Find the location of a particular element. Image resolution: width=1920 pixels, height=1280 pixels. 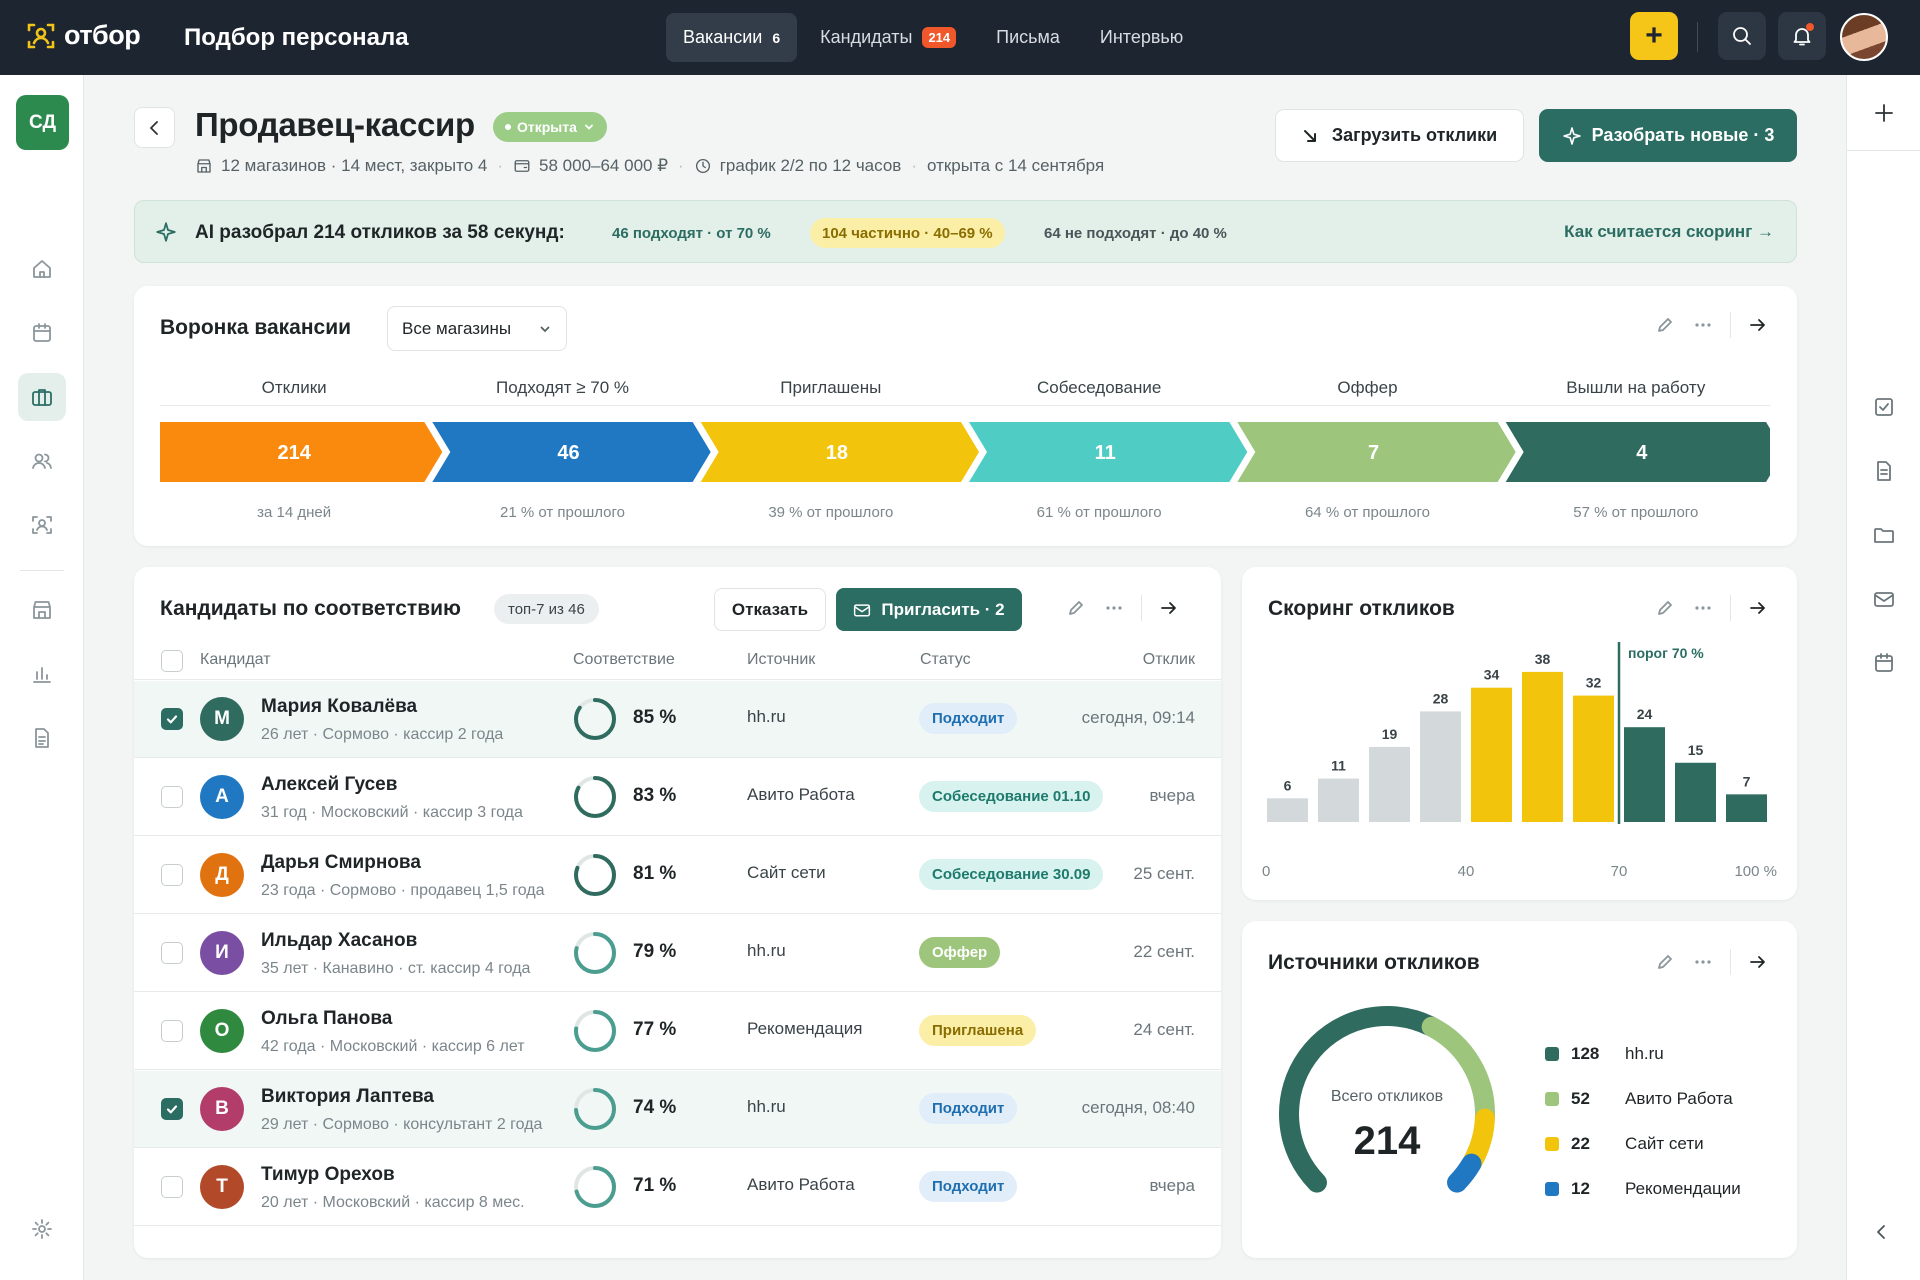

status-badge: Приглашена is located at coordinates (978, 1030).